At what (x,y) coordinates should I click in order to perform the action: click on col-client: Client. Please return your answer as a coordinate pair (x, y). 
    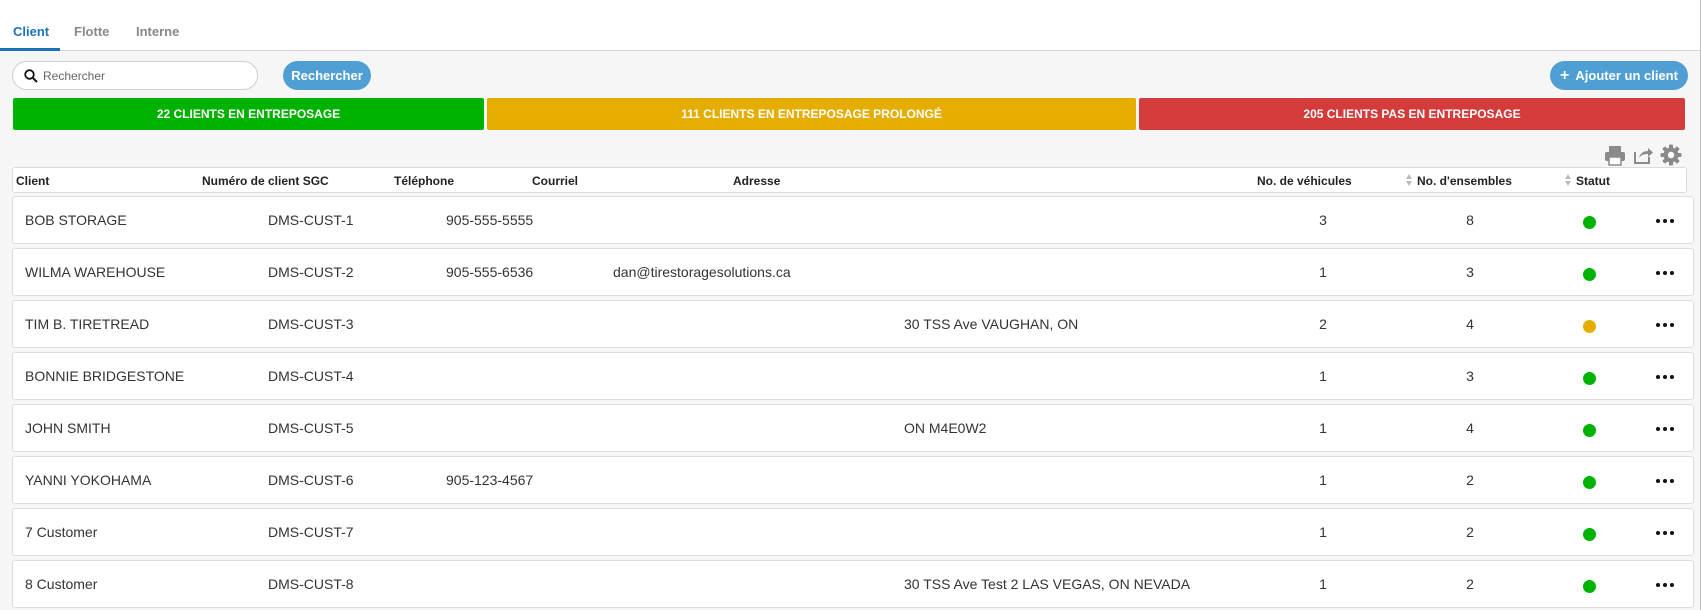
    Looking at the image, I should click on (32, 181).